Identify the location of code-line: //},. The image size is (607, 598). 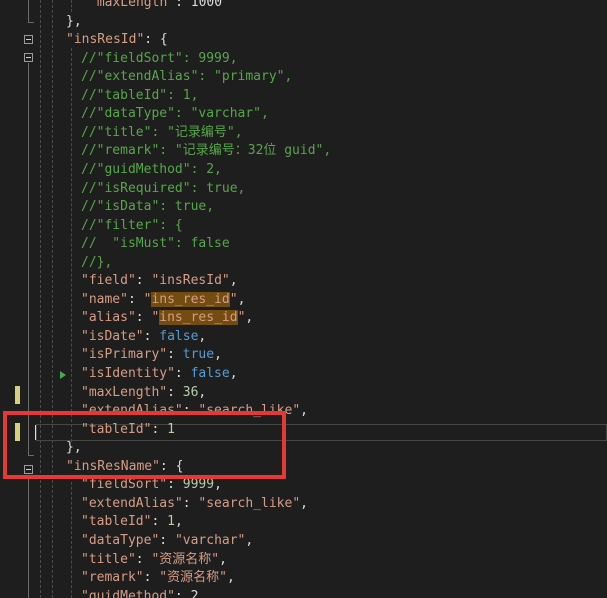
(96, 263).